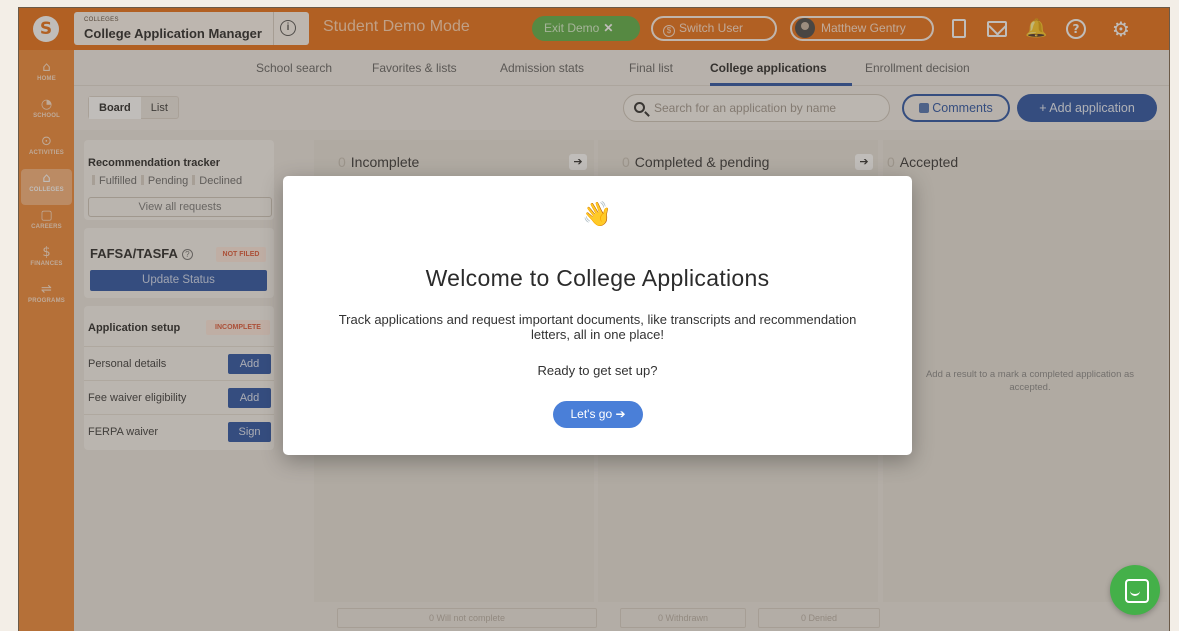 The height and width of the screenshot is (631, 1179). Describe the element at coordinates (597, 214) in the screenshot. I see `waving-hand-icon: 👋` at that location.